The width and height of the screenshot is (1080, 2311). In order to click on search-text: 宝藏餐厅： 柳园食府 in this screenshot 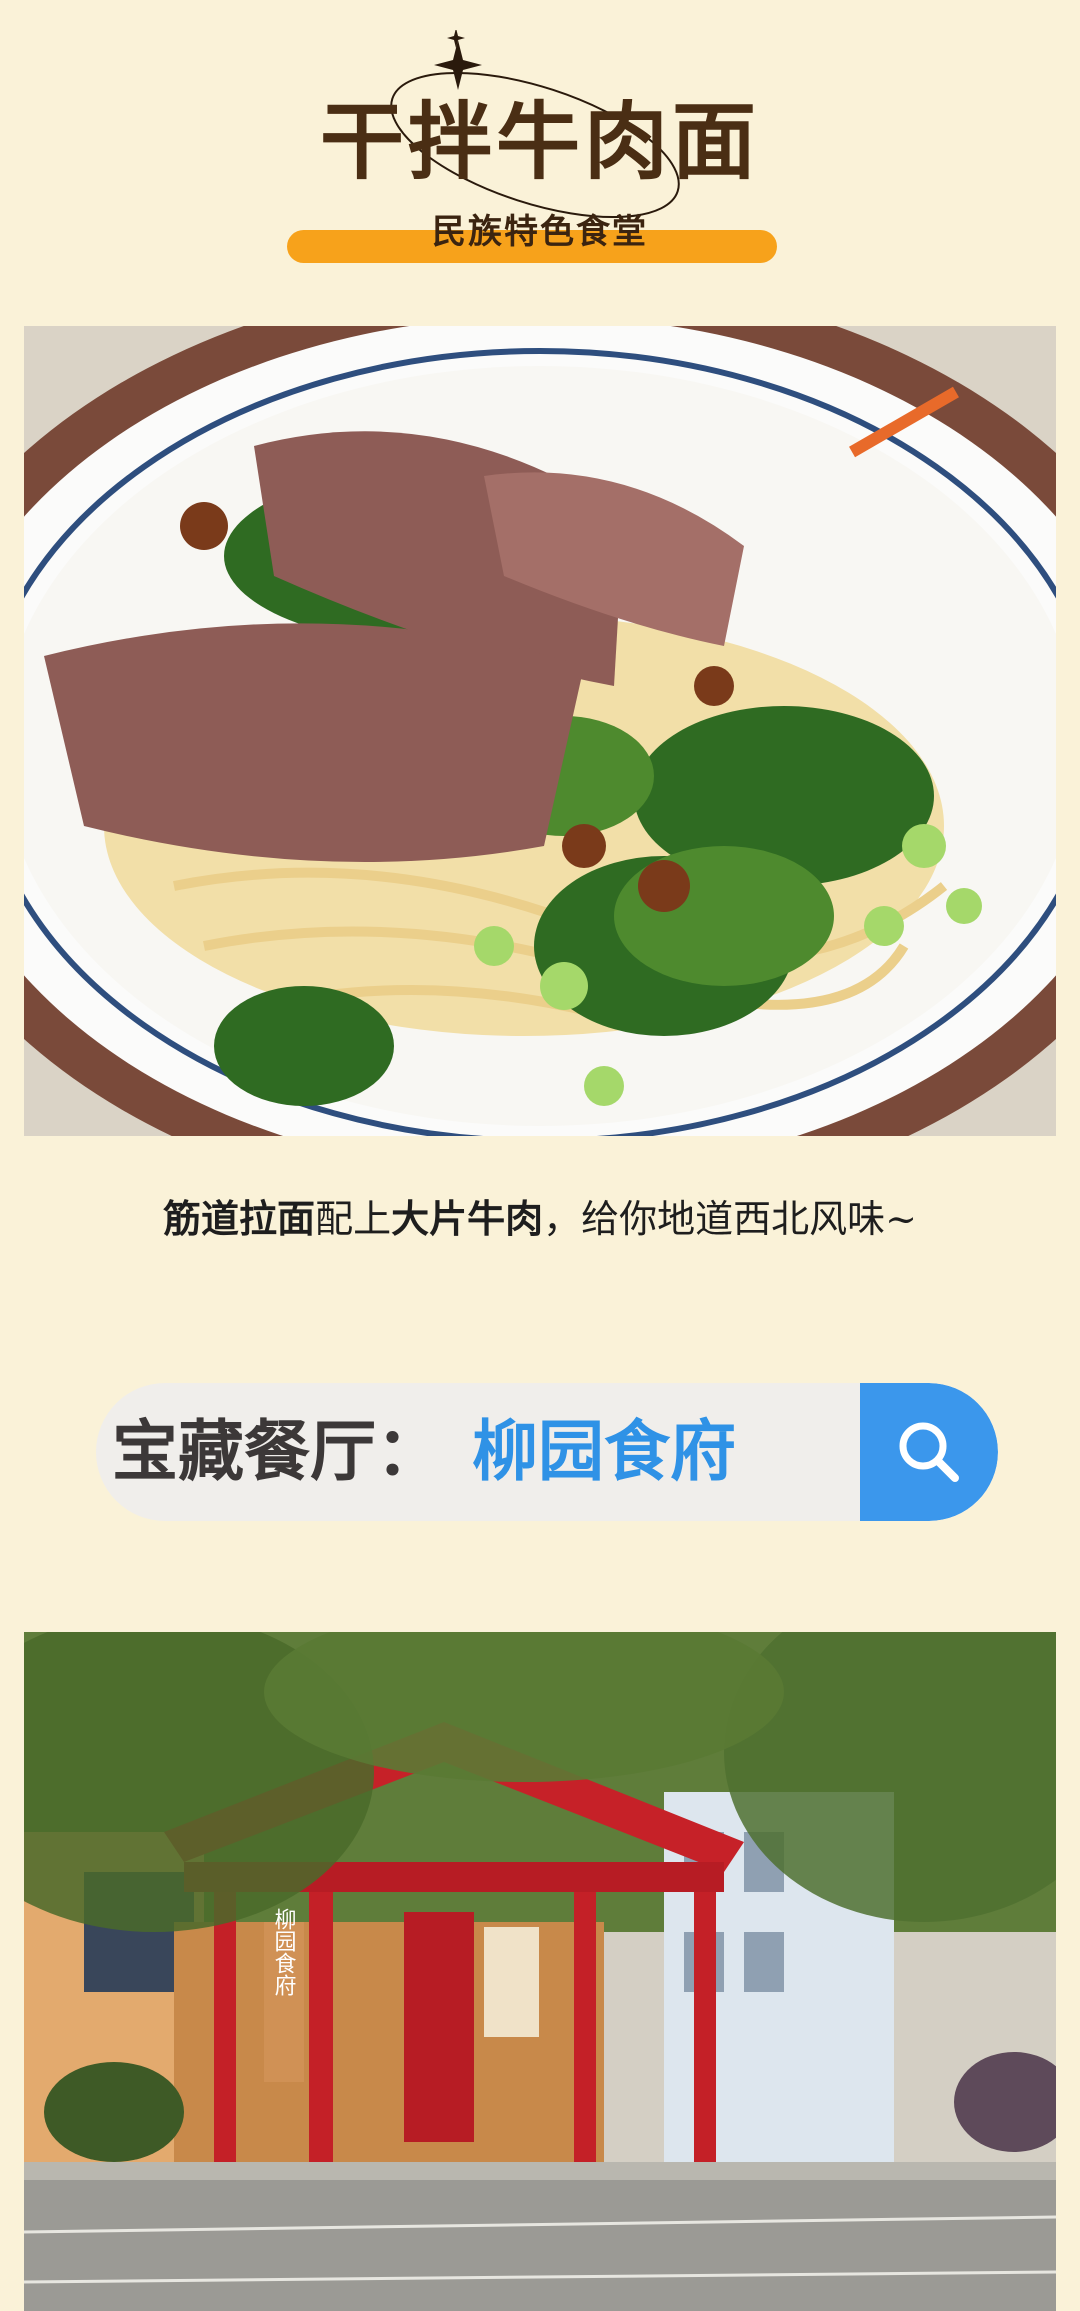, I will do `click(424, 1452)`.